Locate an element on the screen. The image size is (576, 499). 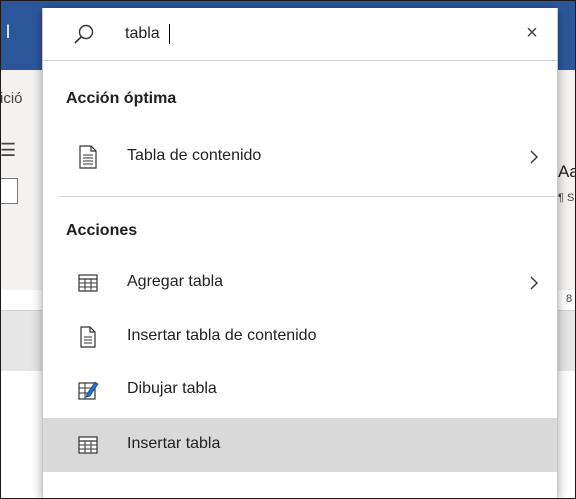
section-divider is located at coordinates (308, 196).